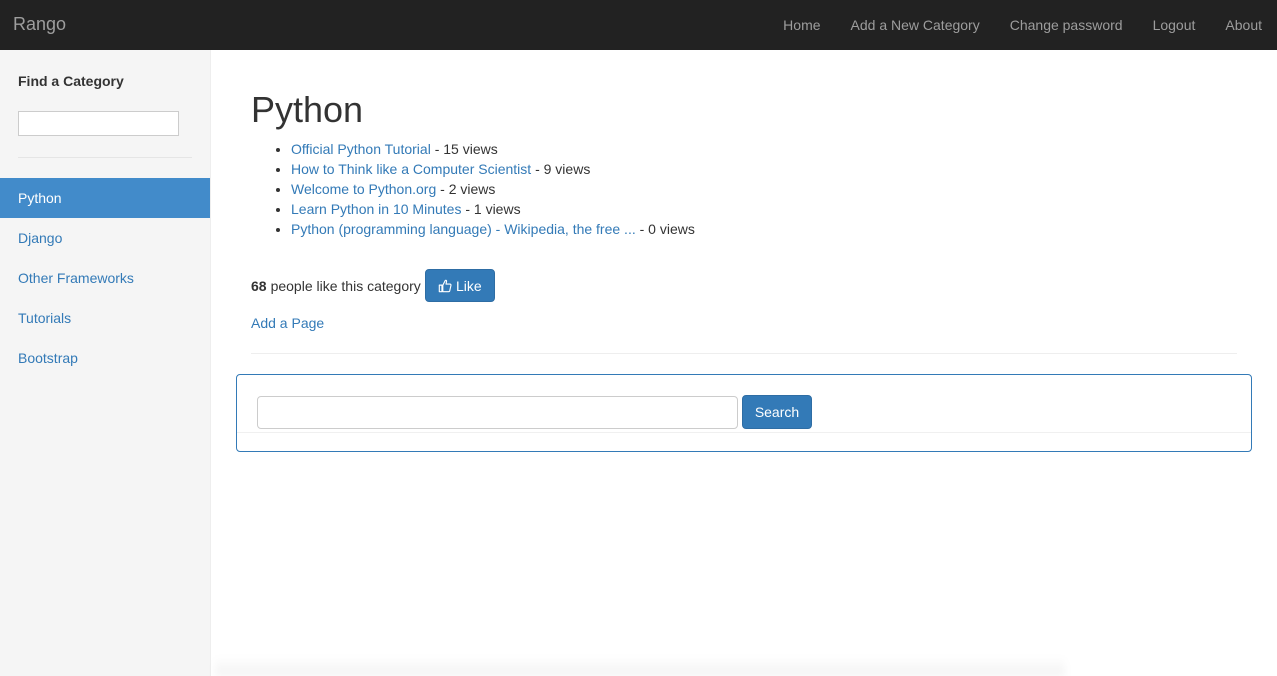 The height and width of the screenshot is (676, 1277). I want to click on page-link: Learn Python in 10 Minutes, so click(376, 209).